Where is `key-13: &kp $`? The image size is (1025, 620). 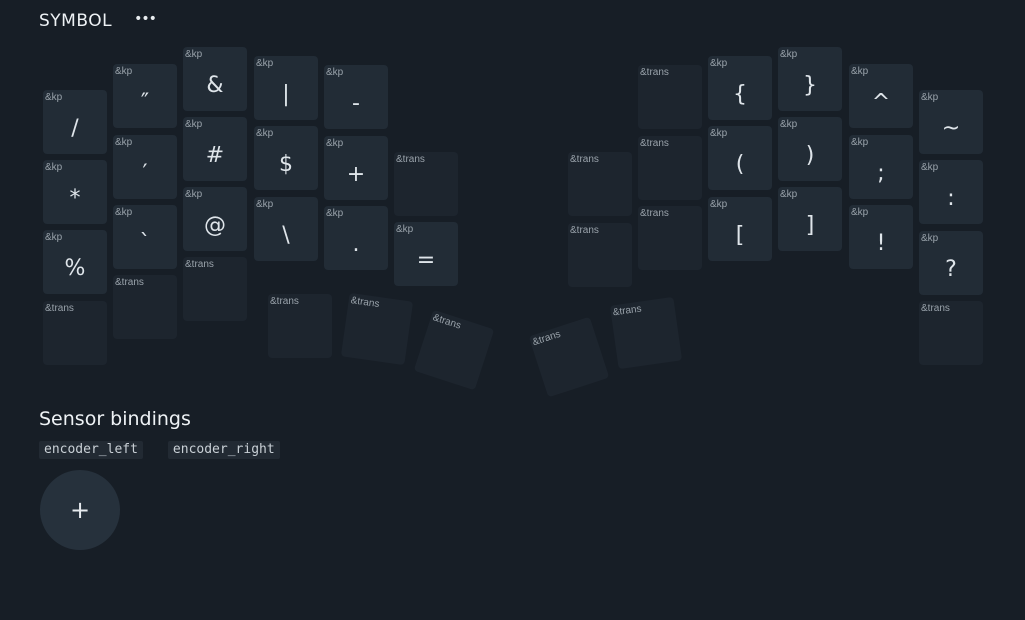 key-13: &kp $ is located at coordinates (286, 158).